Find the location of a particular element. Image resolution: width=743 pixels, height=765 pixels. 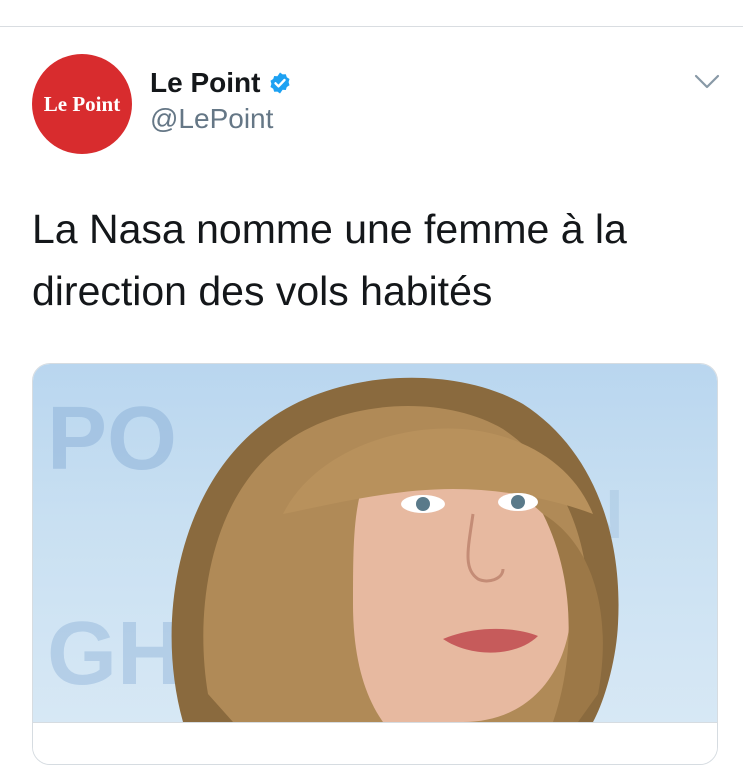

account-name-row: Le Point is located at coordinates (221, 83).